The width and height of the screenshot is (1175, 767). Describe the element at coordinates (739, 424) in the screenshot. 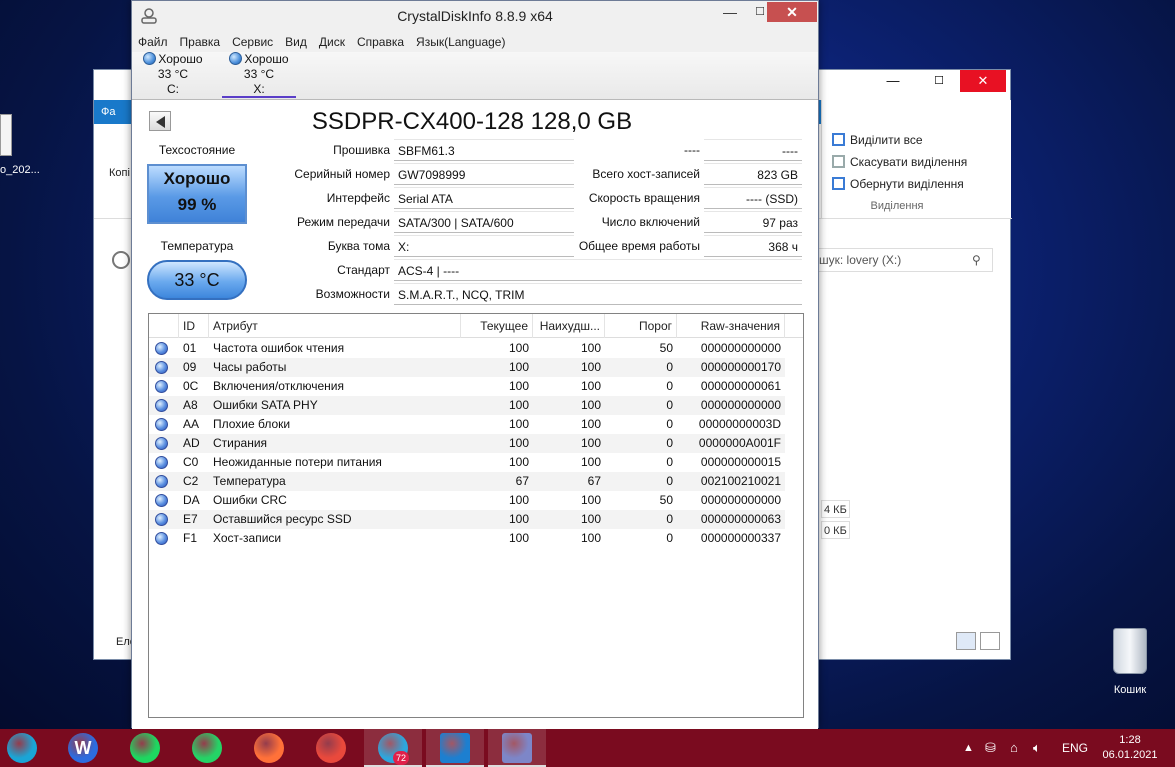

I see `table-cell: 00000000003D` at that location.